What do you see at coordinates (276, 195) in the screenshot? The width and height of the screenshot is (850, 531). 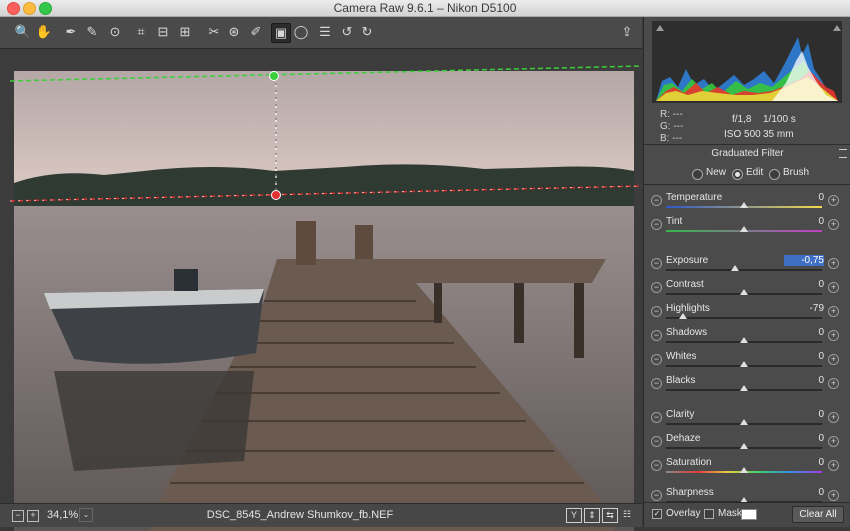 I see `filter-end-handle` at bounding box center [276, 195].